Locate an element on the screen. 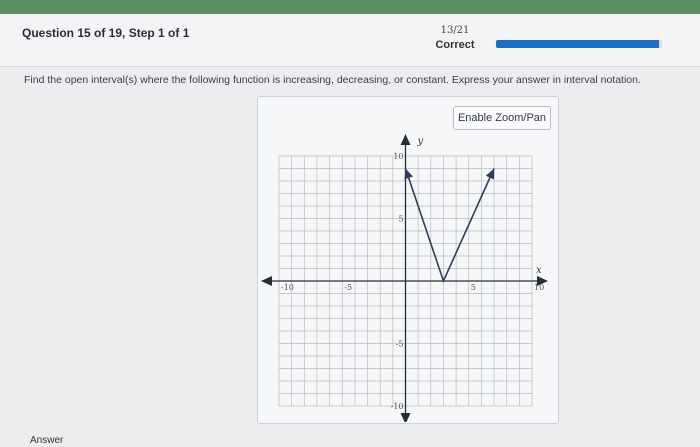  y-axis-label: y is located at coordinates (420, 141).